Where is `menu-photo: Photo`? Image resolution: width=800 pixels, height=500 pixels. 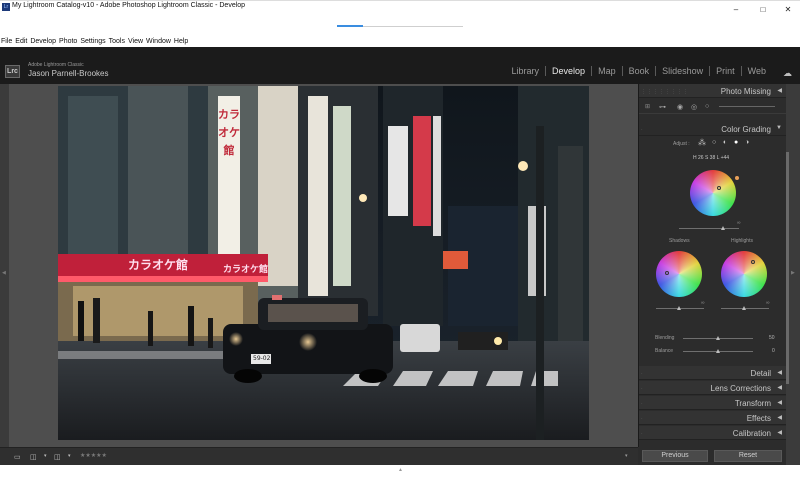
menu-photo: Photo is located at coordinates (68, 42).